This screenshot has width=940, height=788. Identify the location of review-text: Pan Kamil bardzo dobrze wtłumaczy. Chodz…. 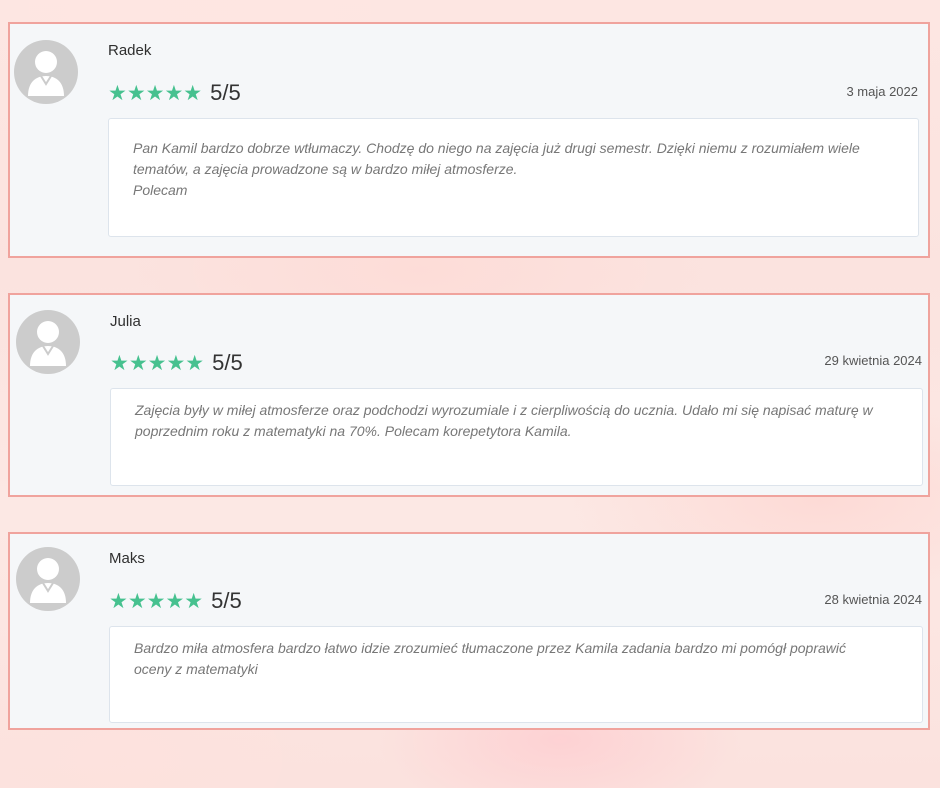
(513, 177).